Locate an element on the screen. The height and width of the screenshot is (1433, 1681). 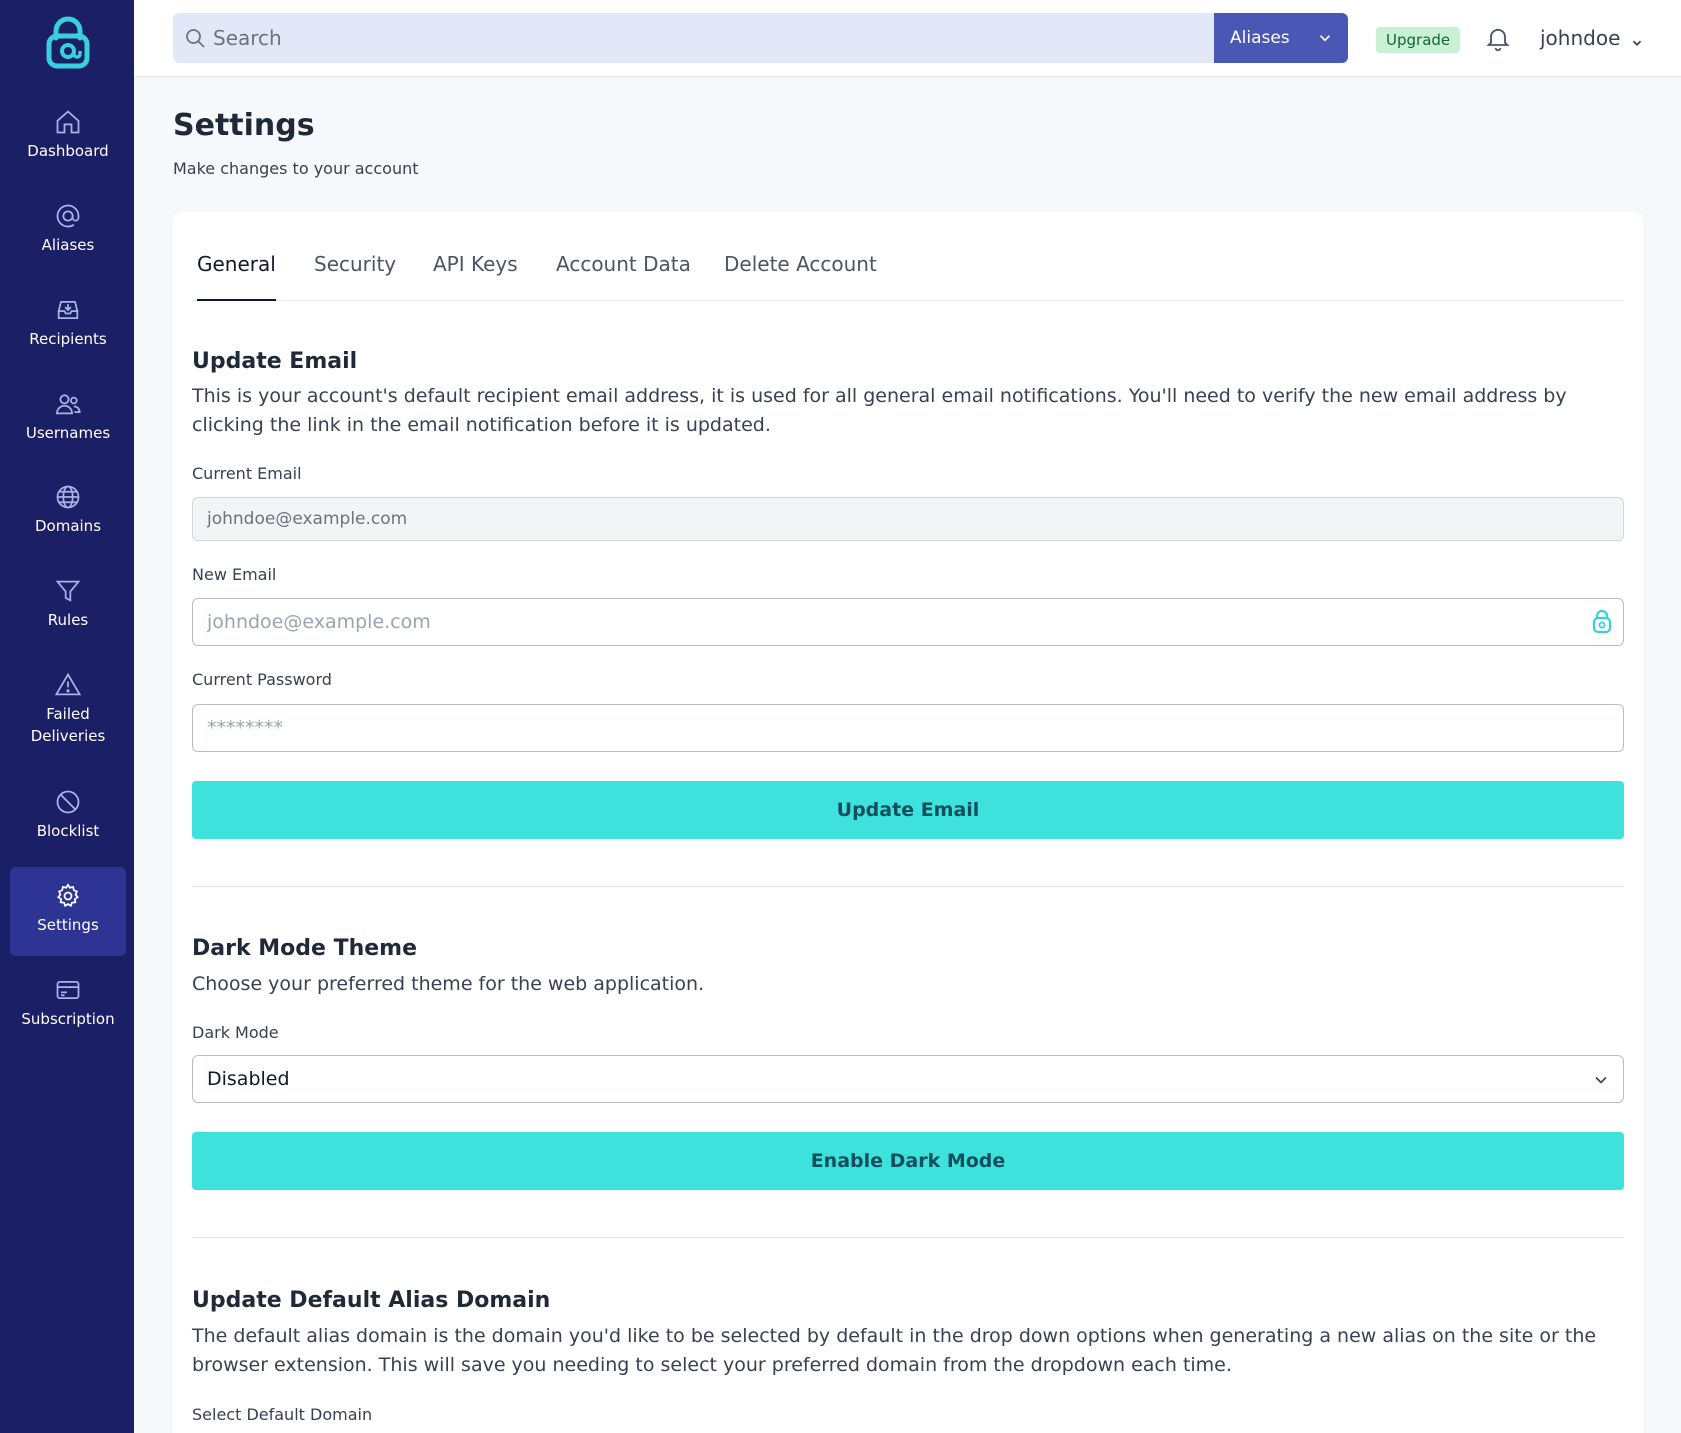
search-bar is located at coordinates (695, 38).